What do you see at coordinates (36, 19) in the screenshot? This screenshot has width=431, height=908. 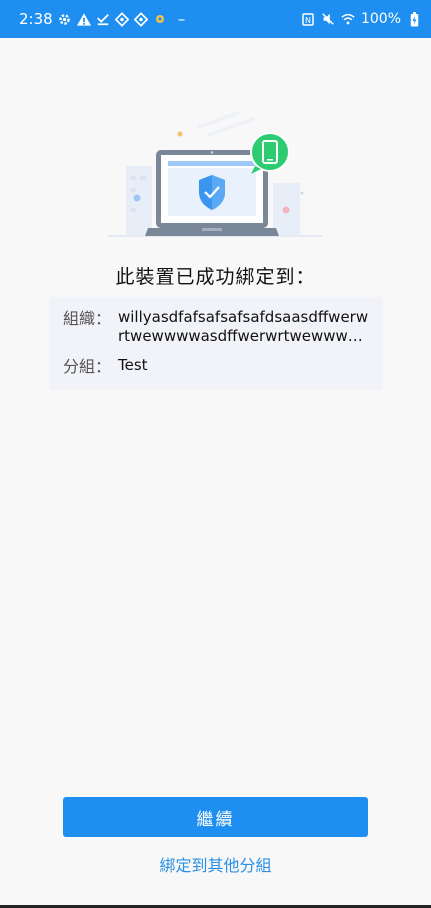 I see `status-time: 2:38` at bounding box center [36, 19].